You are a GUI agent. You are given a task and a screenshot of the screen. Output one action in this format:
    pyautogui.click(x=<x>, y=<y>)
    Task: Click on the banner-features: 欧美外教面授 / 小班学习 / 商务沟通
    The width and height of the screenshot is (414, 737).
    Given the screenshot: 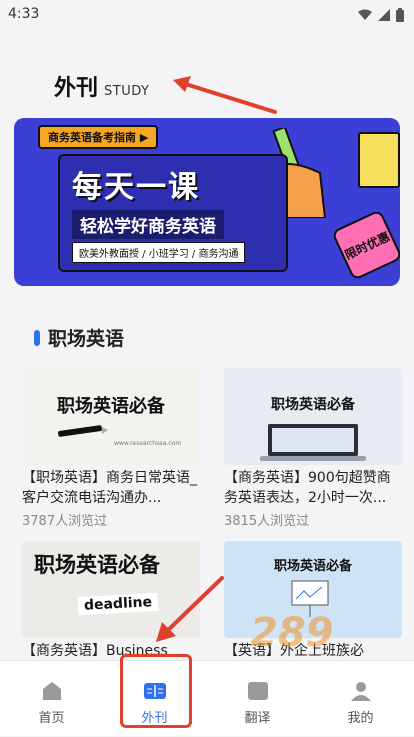 What is the action you would take?
    pyautogui.click(x=159, y=252)
    